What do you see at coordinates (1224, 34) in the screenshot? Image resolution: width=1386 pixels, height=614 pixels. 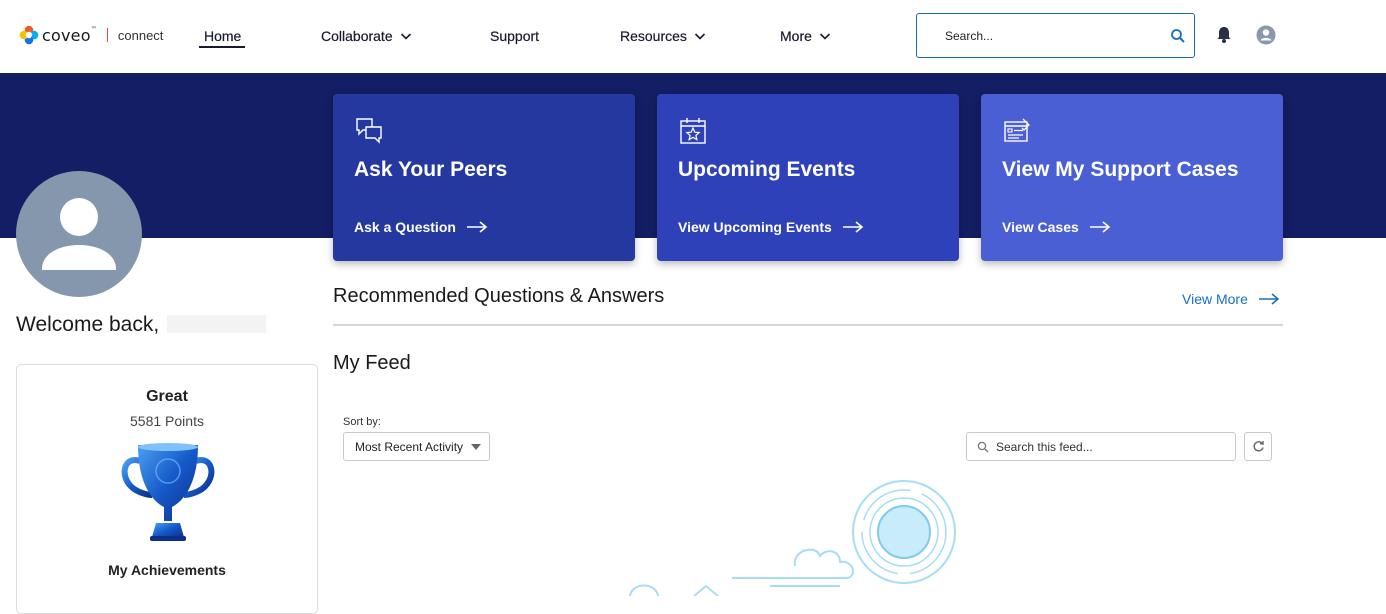 I see `bell-icon` at bounding box center [1224, 34].